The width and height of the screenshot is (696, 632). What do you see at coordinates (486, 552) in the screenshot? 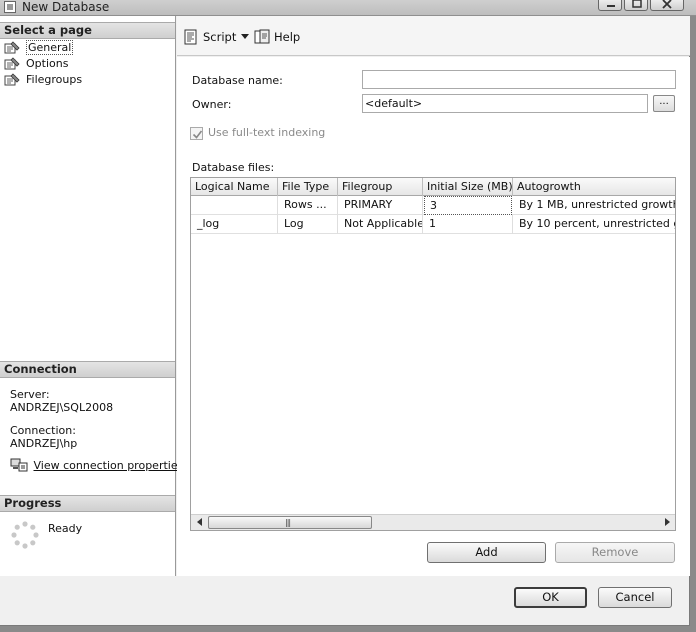
I see `add-button: Add` at bounding box center [486, 552].